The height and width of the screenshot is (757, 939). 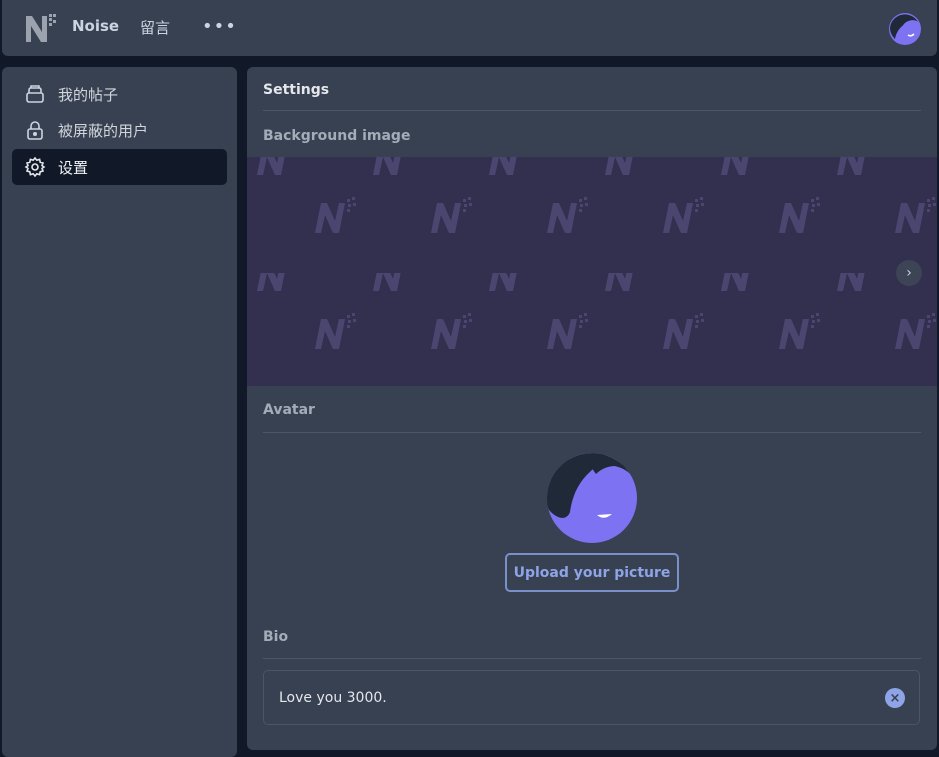 What do you see at coordinates (905, 29) in the screenshot?
I see `user-avatar-icon` at bounding box center [905, 29].